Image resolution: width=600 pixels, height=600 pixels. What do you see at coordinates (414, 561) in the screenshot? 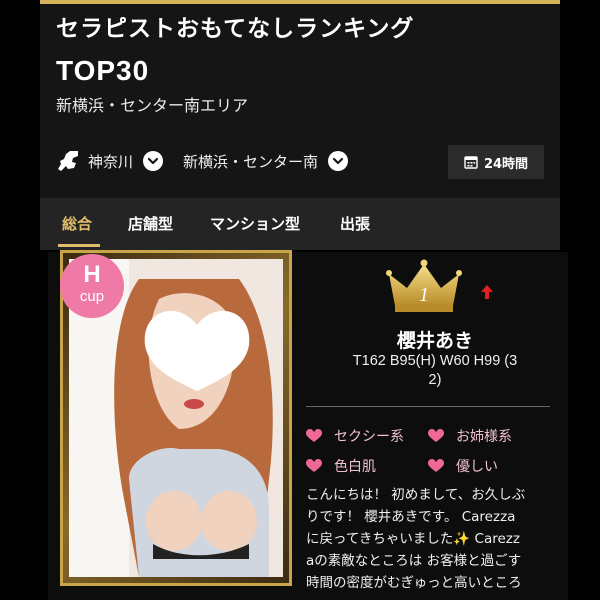
I see `description-line: aの素敵なところは お客様と過ごす` at bounding box center [414, 561].